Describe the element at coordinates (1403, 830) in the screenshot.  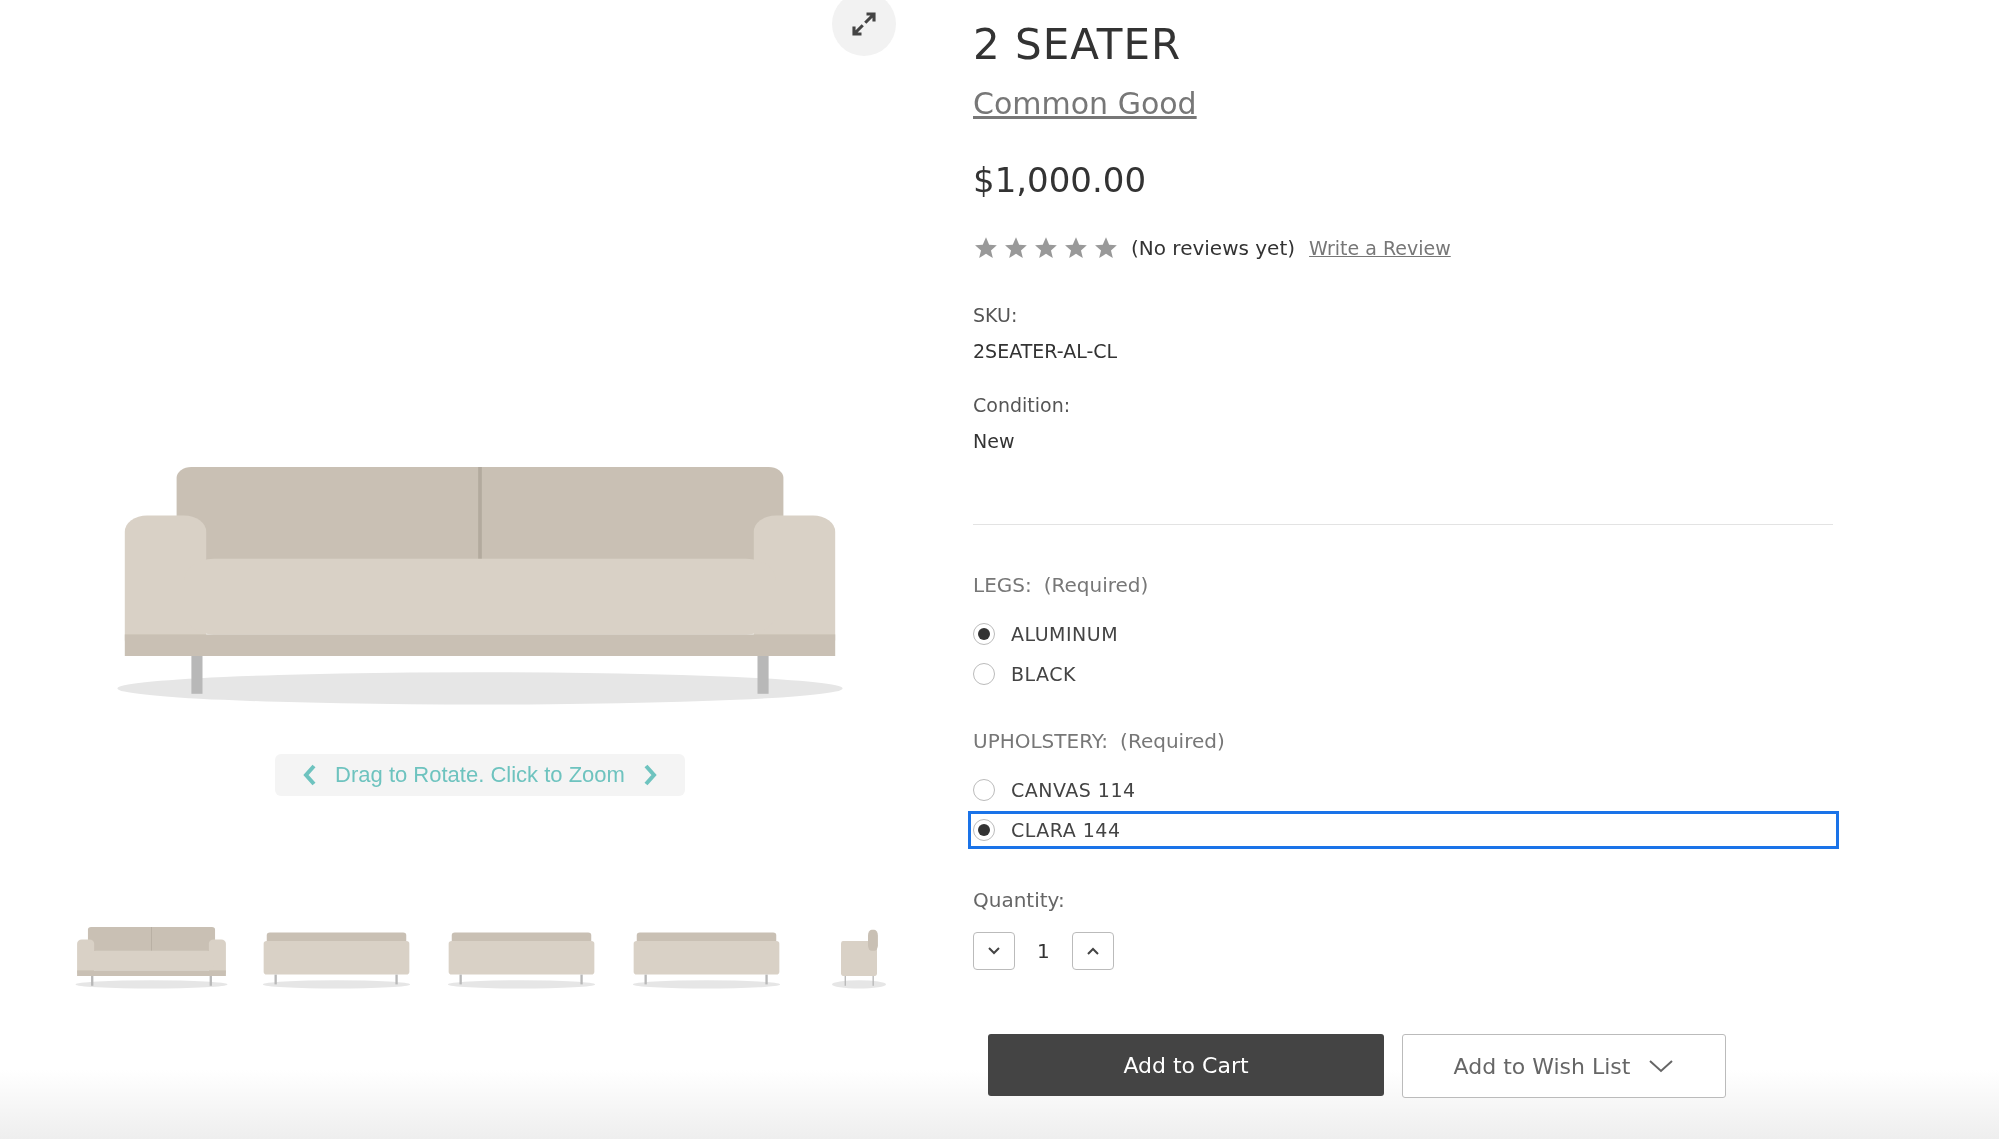
I see `option-choice: CLARA 144` at that location.